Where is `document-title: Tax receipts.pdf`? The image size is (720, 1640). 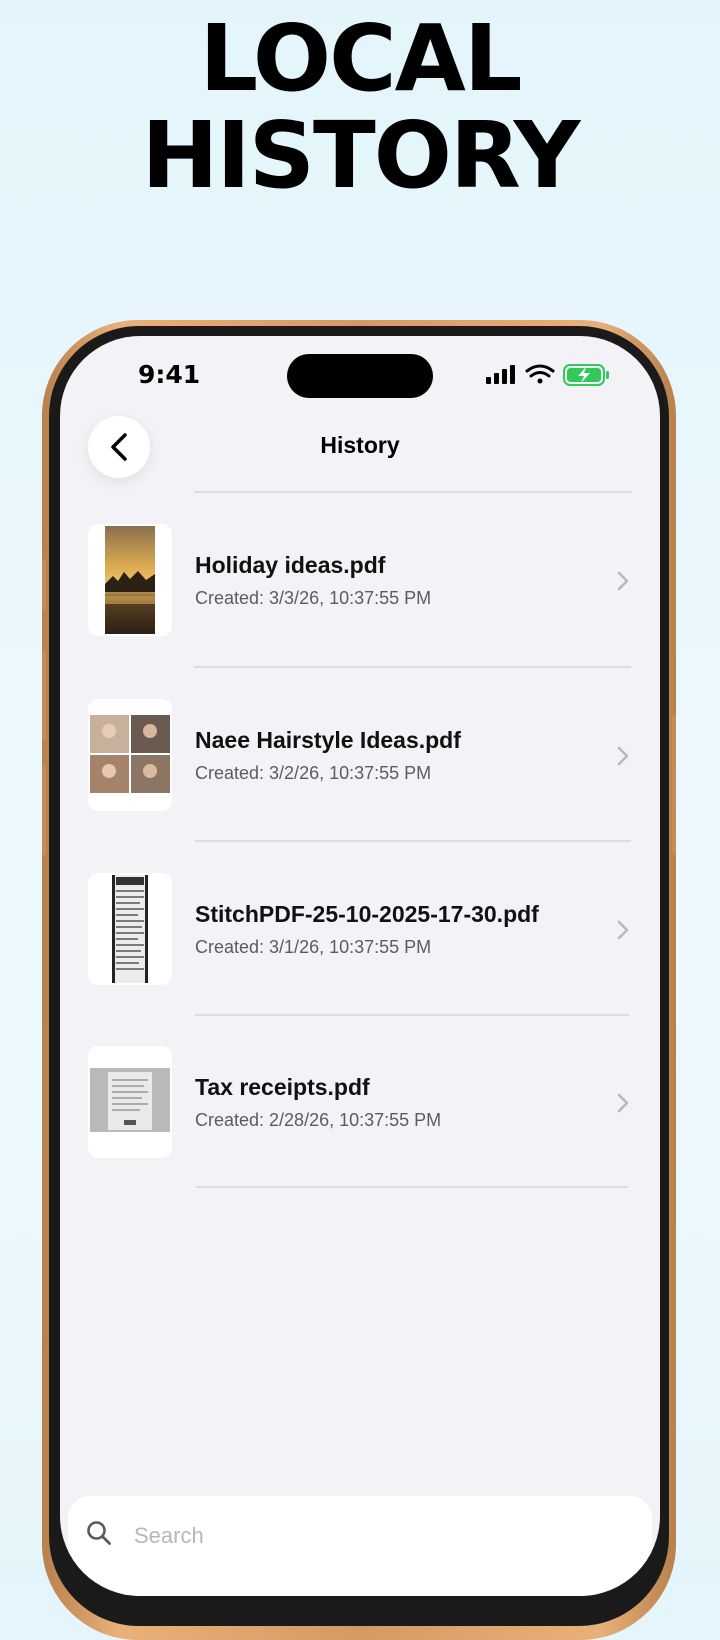 document-title: Tax receipts.pdf is located at coordinates (282, 1087).